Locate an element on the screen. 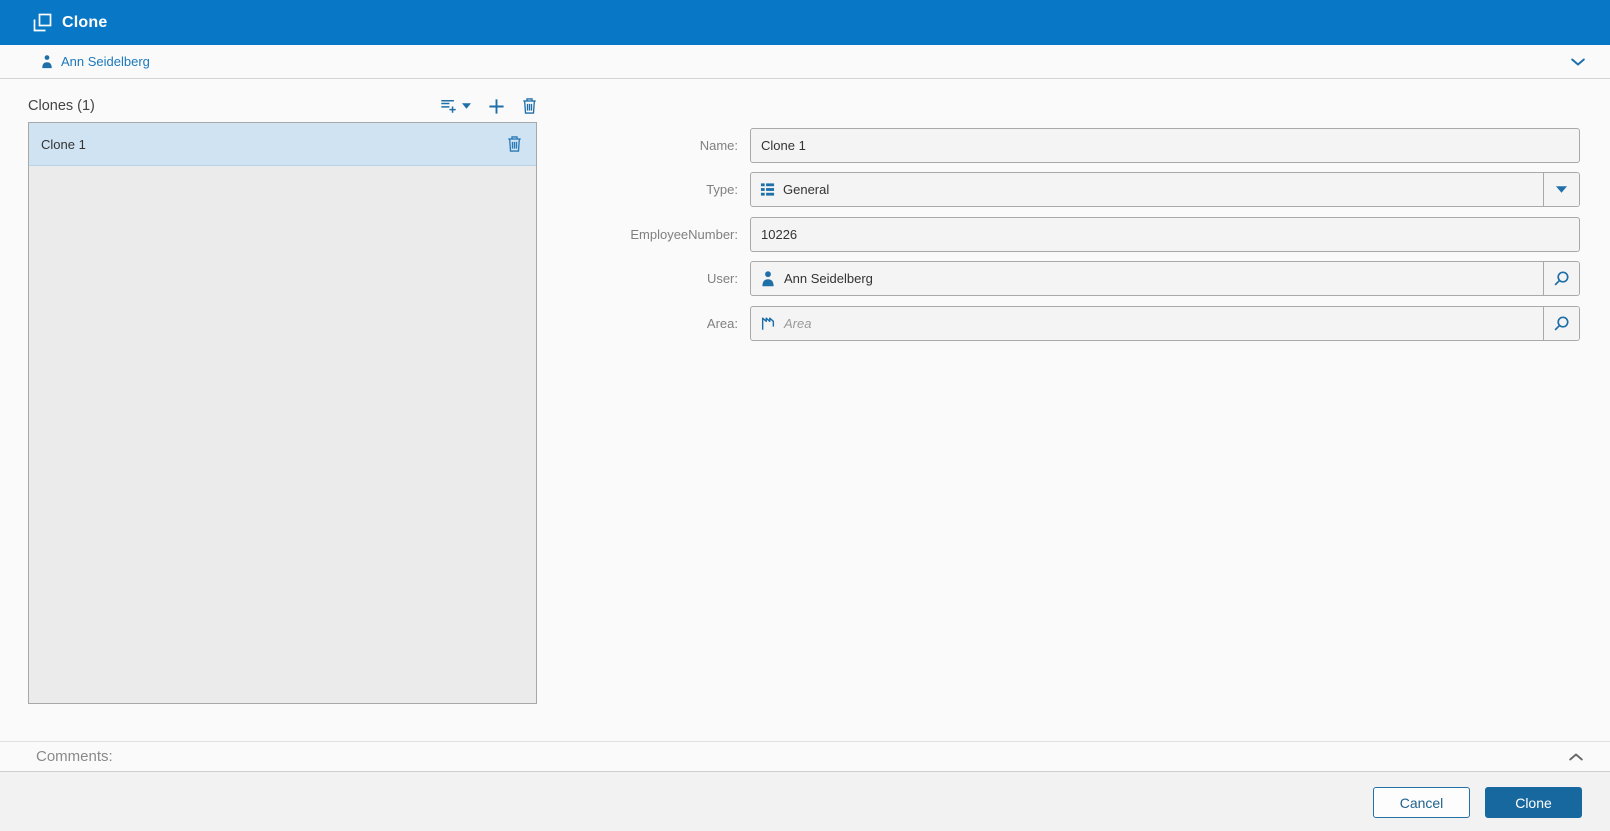 The height and width of the screenshot is (831, 1610). person-icon is located at coordinates (47, 61).